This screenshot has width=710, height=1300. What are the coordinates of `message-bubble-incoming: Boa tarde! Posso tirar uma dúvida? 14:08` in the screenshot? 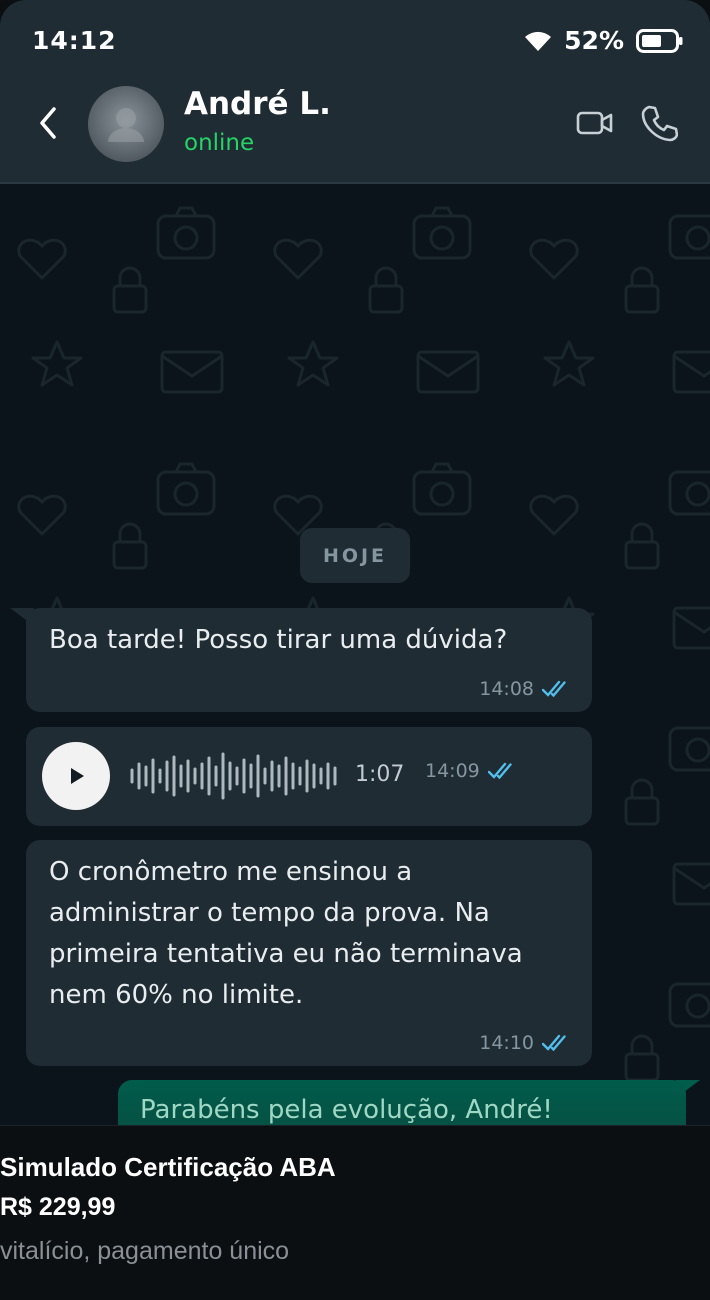 It's located at (309, 660).